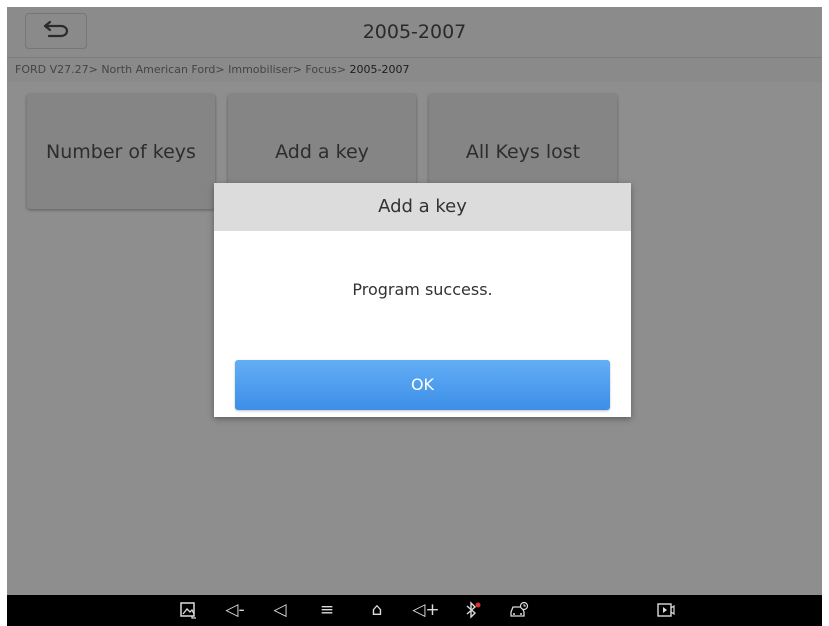 The height and width of the screenshot is (626, 829). Describe the element at coordinates (422, 207) in the screenshot. I see `dialog-title: Add a key` at that location.